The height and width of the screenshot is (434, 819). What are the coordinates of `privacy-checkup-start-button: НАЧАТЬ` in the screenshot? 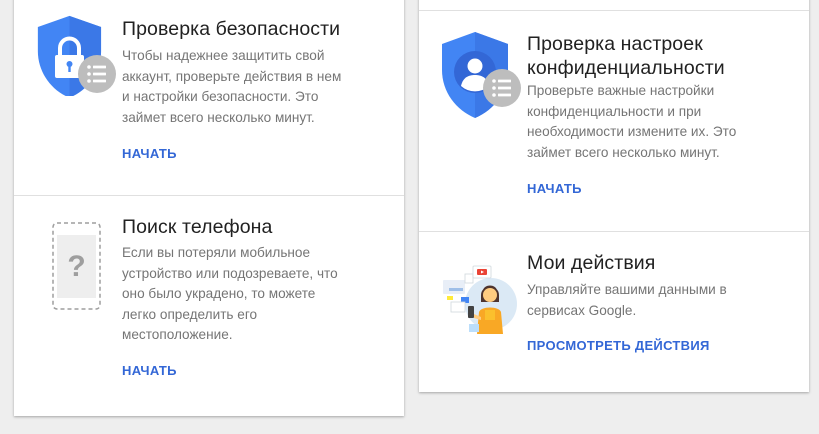 It's located at (554, 188).